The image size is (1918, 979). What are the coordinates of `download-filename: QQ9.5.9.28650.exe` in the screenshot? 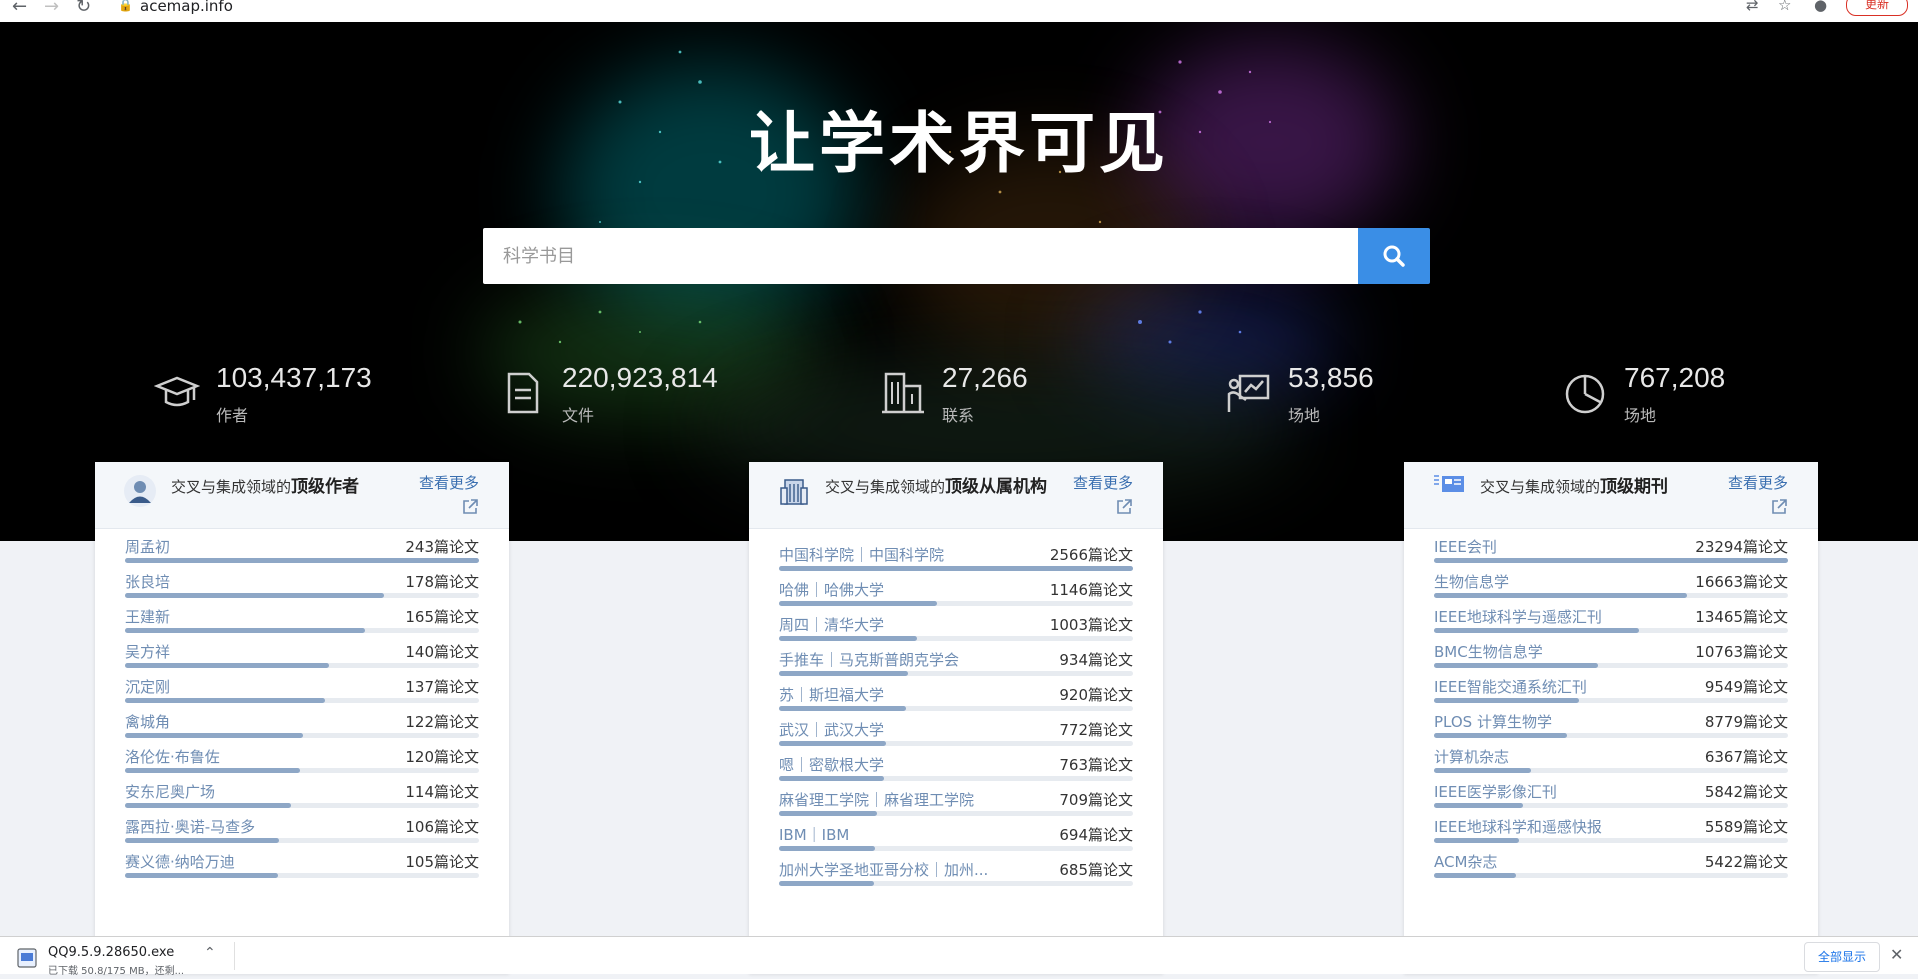 It's located at (111, 952).